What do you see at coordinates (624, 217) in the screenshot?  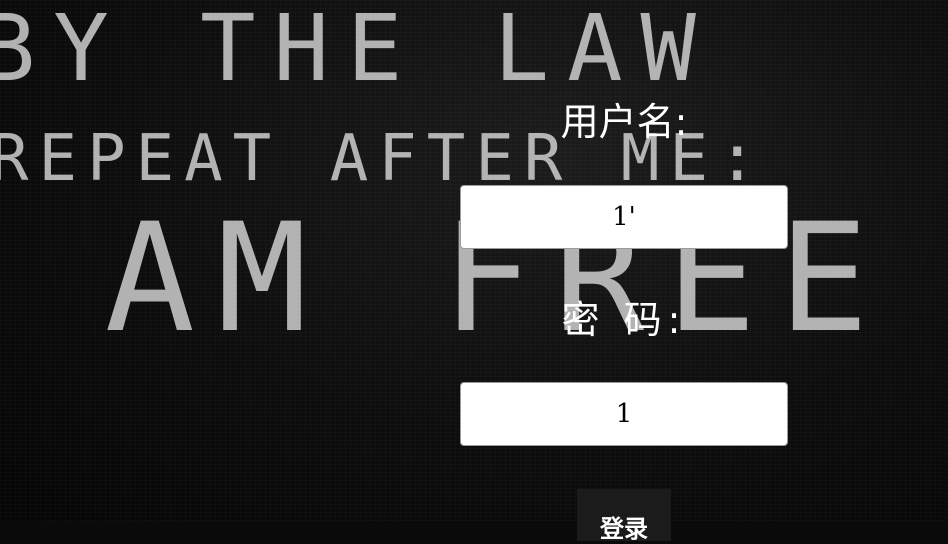 I see `username-input` at bounding box center [624, 217].